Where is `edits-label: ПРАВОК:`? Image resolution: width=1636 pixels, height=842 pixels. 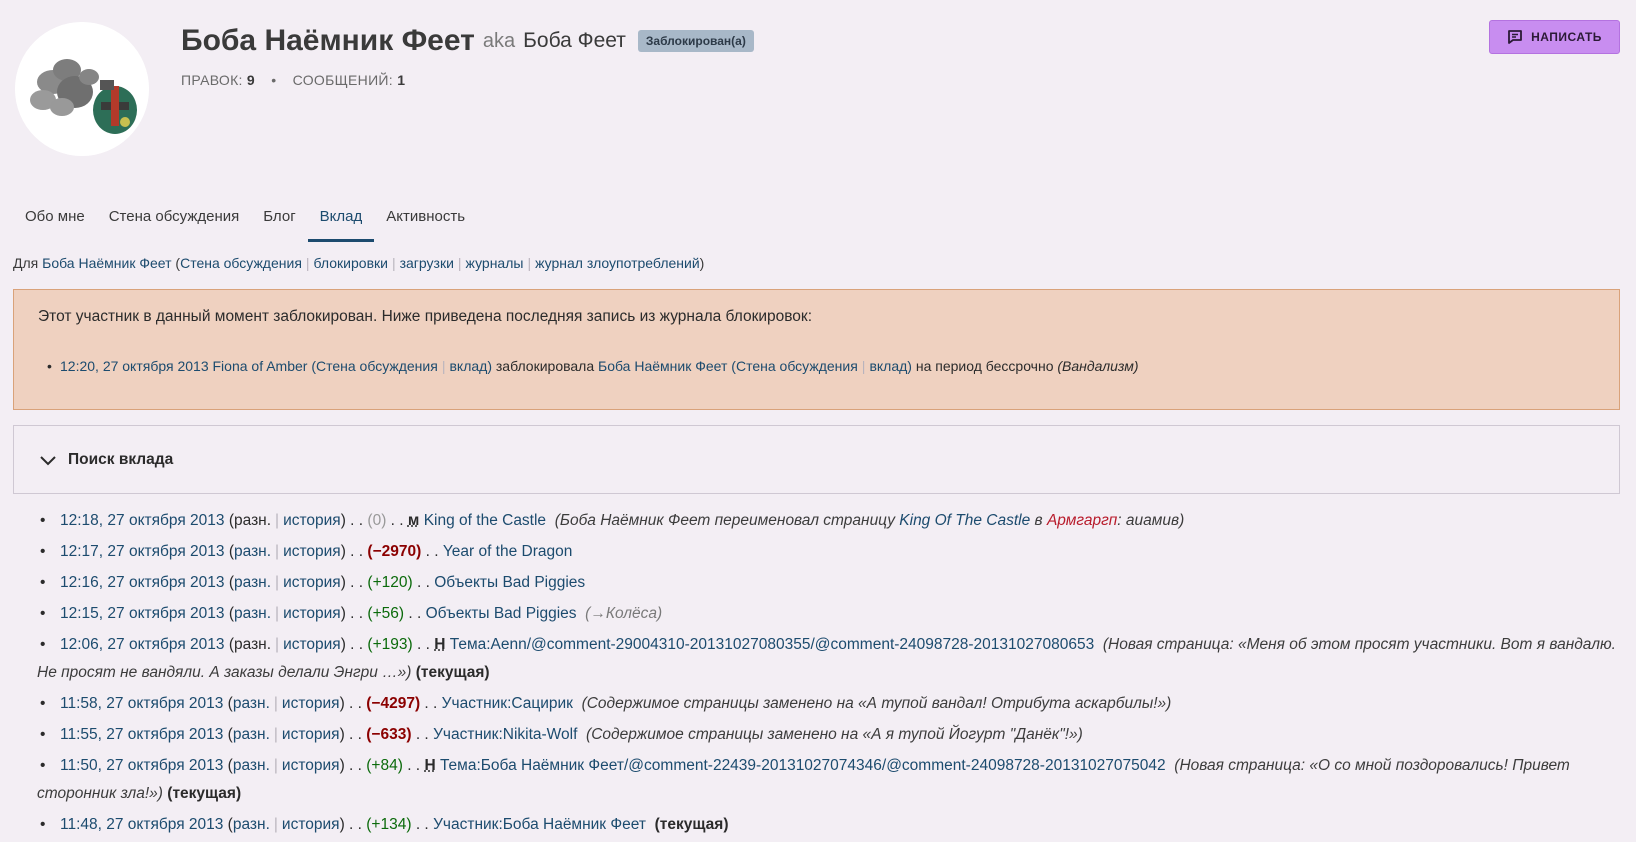
edits-label: ПРАВОК: is located at coordinates (212, 80).